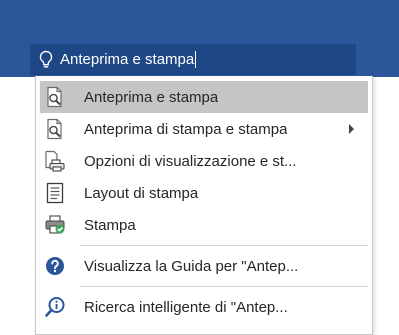 The width and height of the screenshot is (399, 335). Describe the element at coordinates (196, 59) in the screenshot. I see `text-caret` at that location.